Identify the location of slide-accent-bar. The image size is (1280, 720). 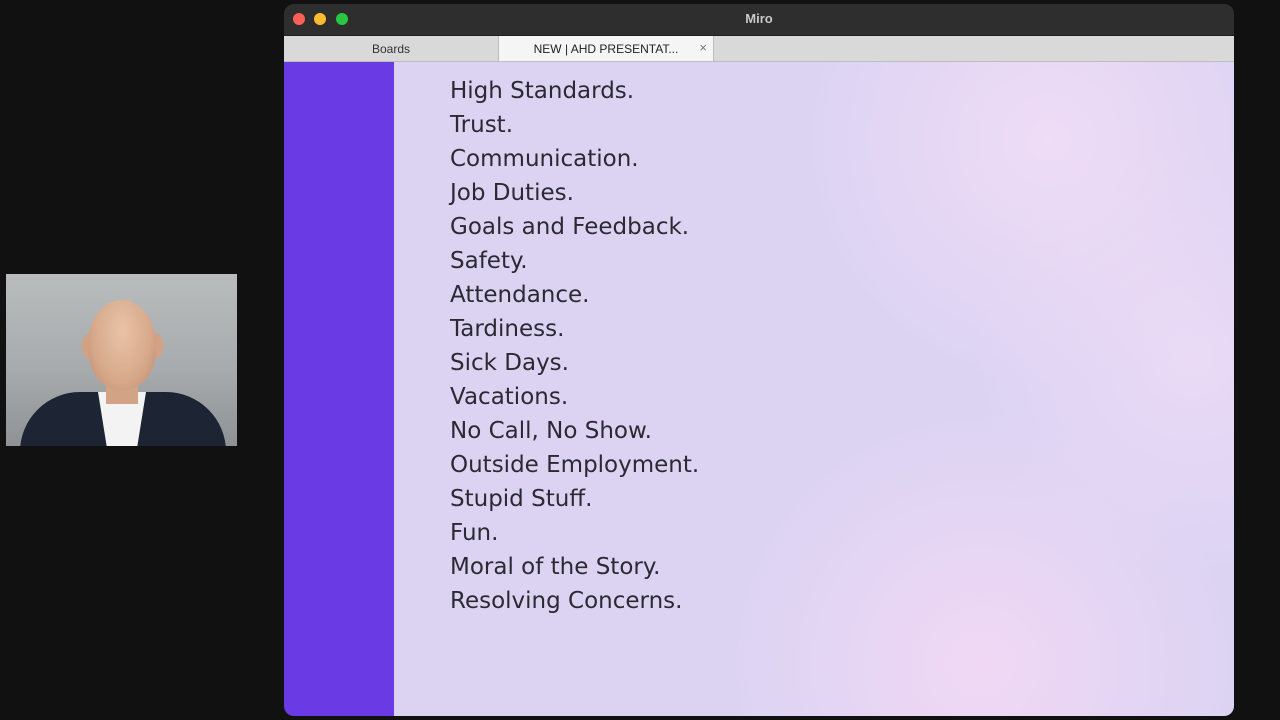
(339, 389).